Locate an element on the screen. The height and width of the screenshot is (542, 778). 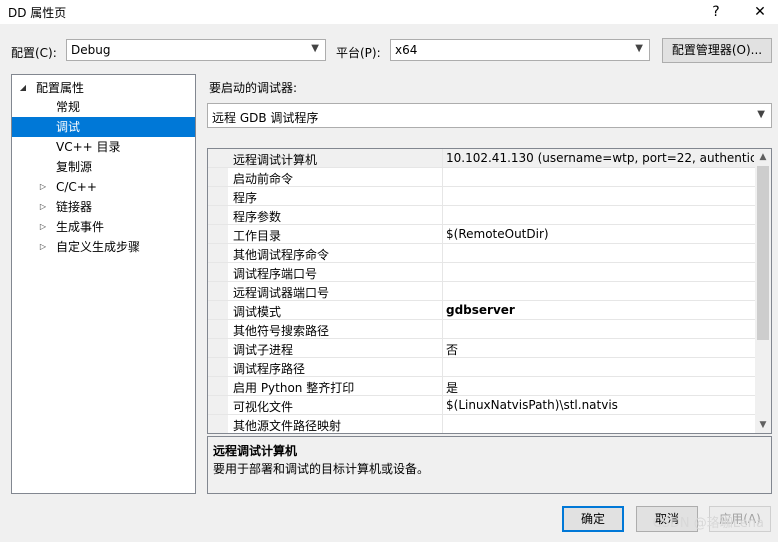
property-row: 调试模式 gdbserver is located at coordinates (482, 310).